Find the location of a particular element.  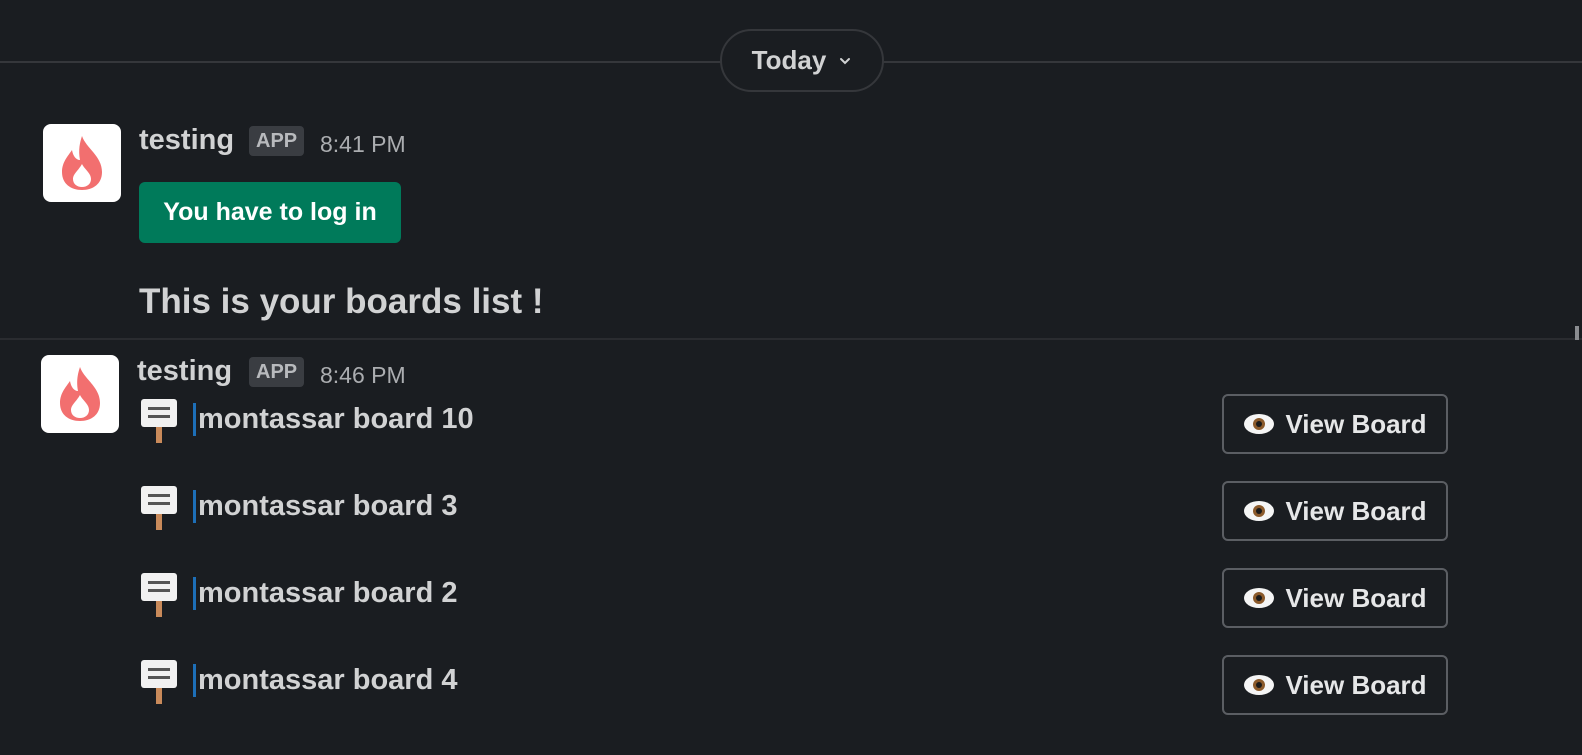

date-label: Today is located at coordinates (789, 60).